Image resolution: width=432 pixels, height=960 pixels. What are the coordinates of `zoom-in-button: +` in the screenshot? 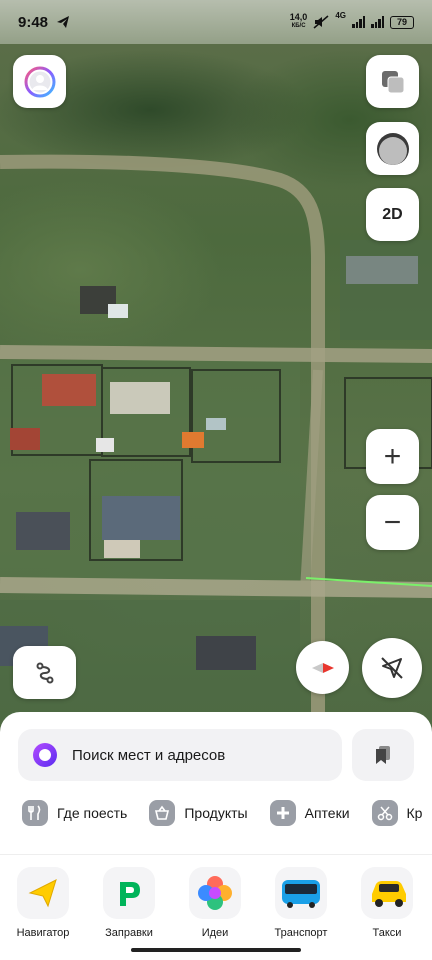 It's located at (392, 456).